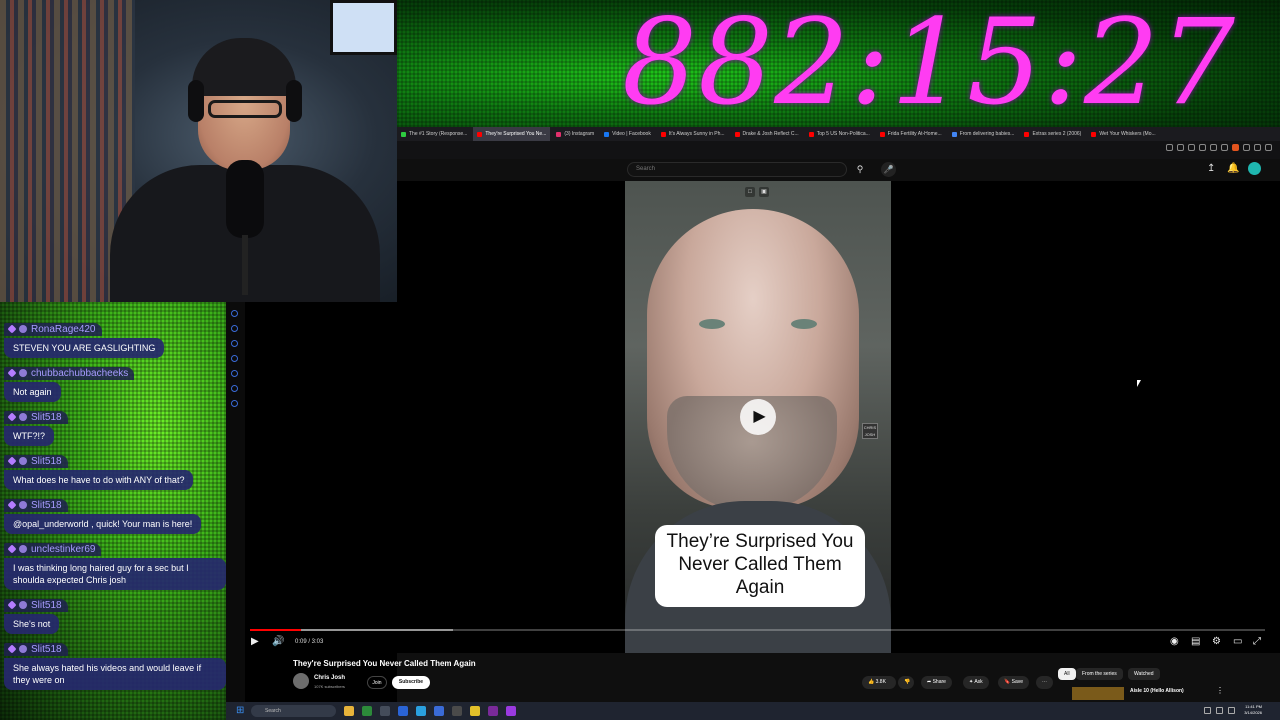 This screenshot has height=720, width=1280. Describe the element at coordinates (493, 711) in the screenshot. I see `obs-icon` at that location.